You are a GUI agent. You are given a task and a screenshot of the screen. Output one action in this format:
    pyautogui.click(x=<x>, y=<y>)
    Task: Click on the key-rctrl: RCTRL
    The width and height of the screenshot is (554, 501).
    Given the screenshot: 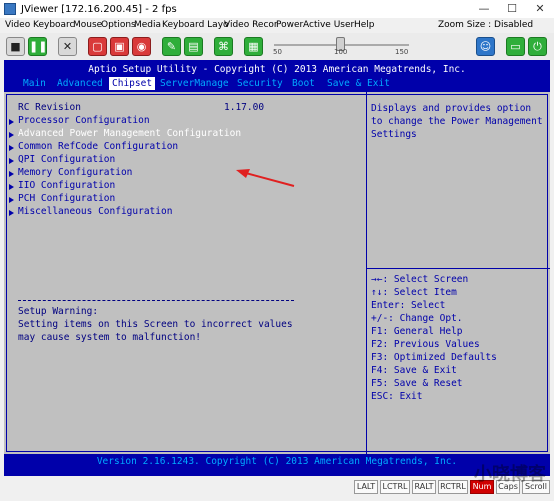 What is the action you would take?
    pyautogui.click(x=453, y=487)
    